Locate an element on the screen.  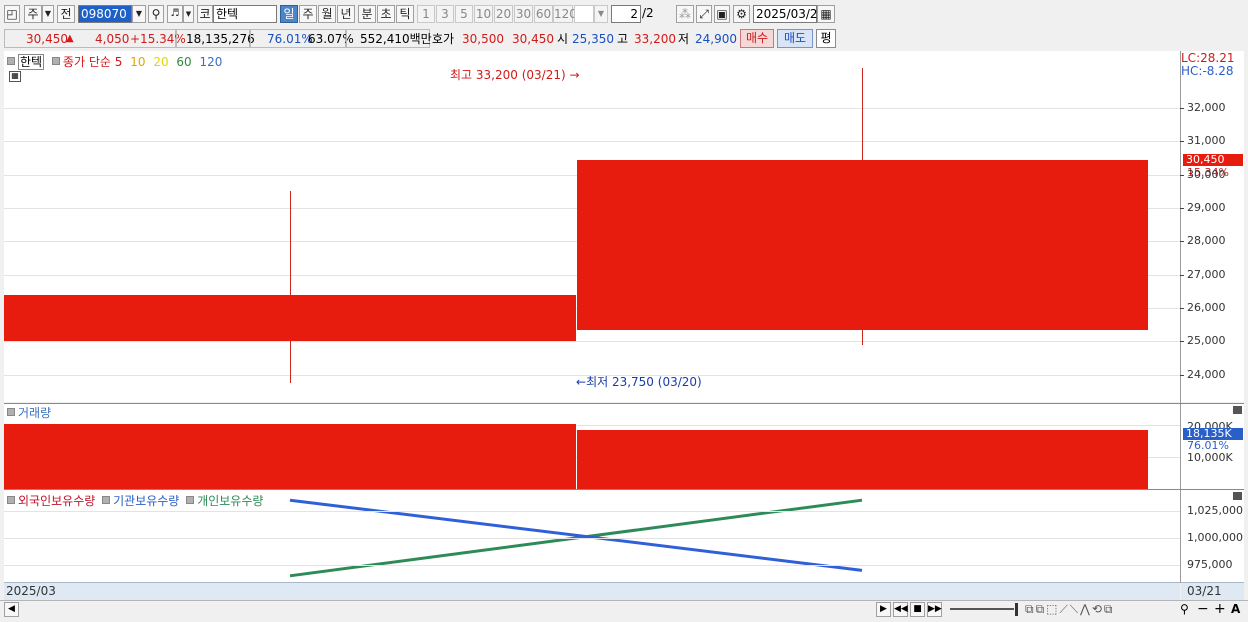
price-tick-label: 28,000 is located at coordinates (1206, 240).